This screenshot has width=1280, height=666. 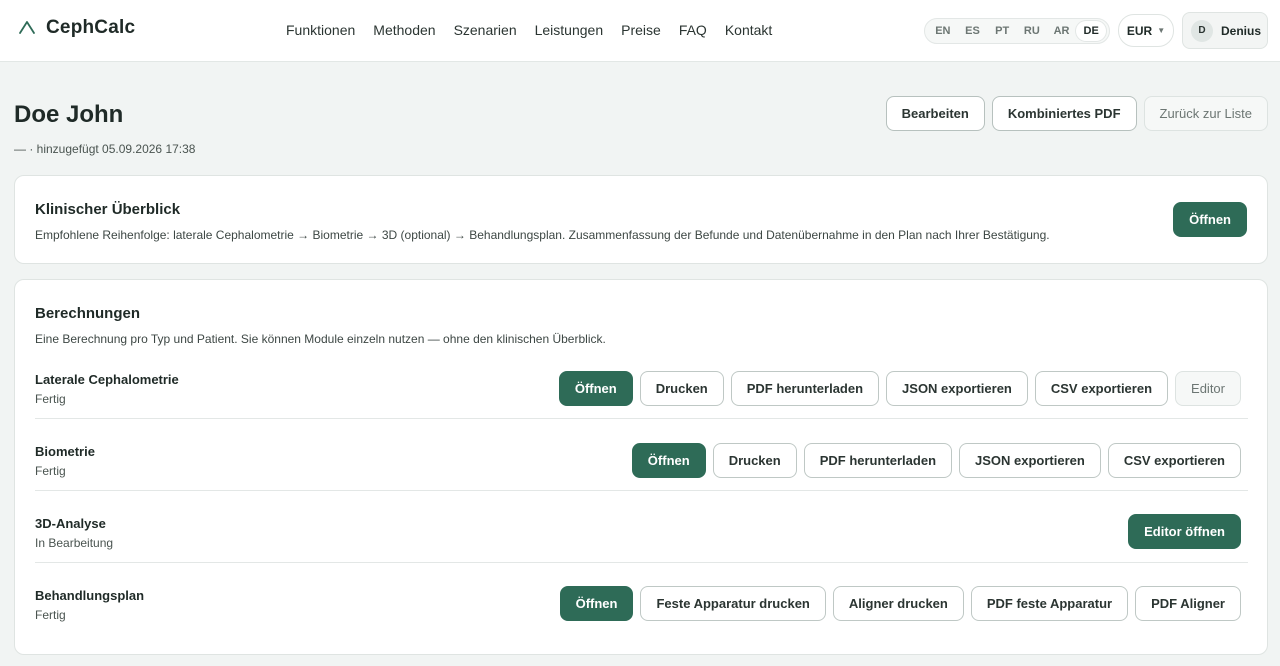 I want to click on row-status: In Bearbeitung, so click(x=74, y=543).